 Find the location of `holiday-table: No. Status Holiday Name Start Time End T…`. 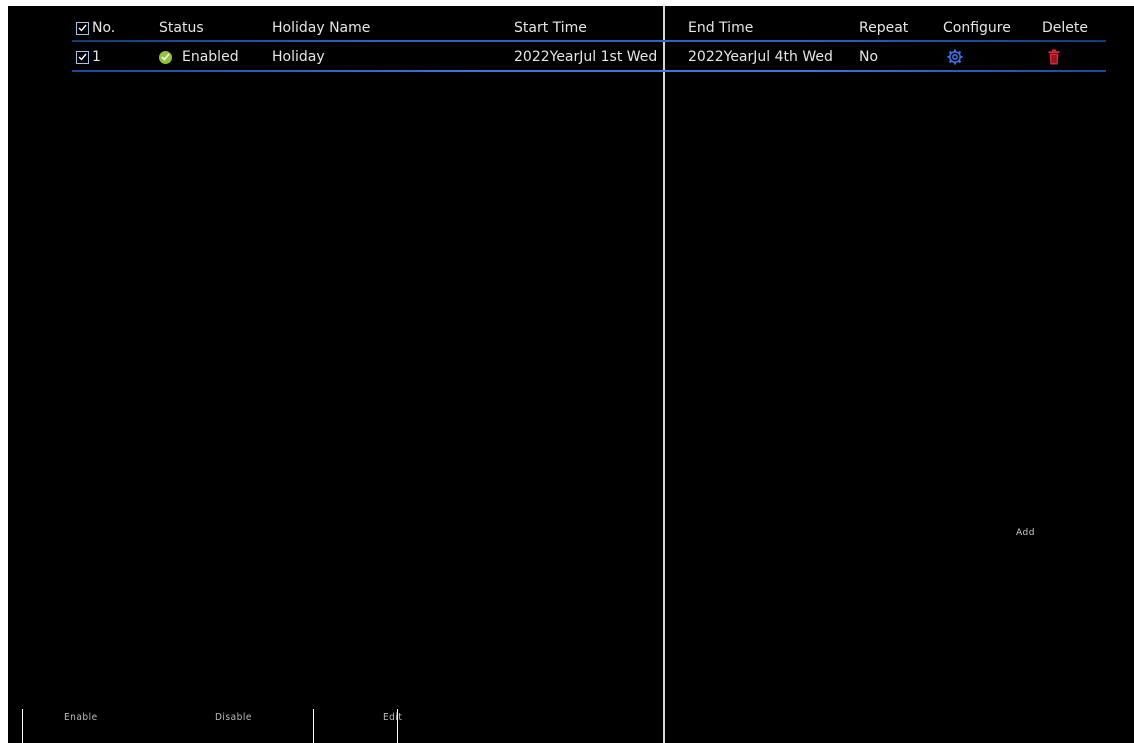

holiday-table: No. Status Holiday Name Start Time End T… is located at coordinates (589, 43).